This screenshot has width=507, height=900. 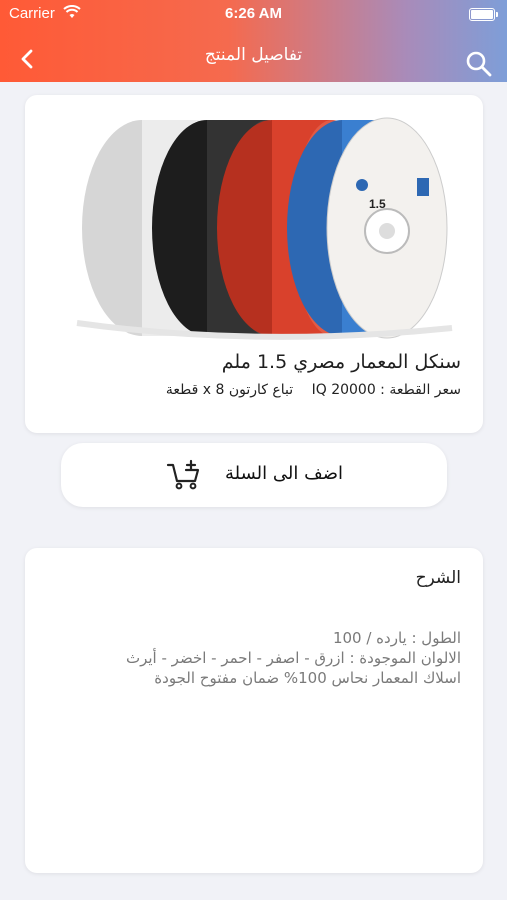 What do you see at coordinates (438, 578) in the screenshot?
I see `description-title: الشرح` at bounding box center [438, 578].